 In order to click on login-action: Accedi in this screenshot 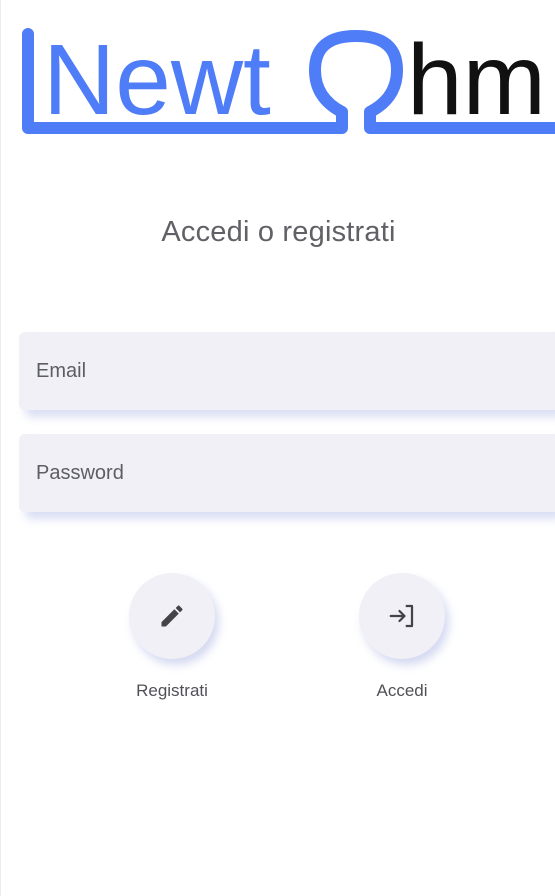, I will do `click(402, 637)`.